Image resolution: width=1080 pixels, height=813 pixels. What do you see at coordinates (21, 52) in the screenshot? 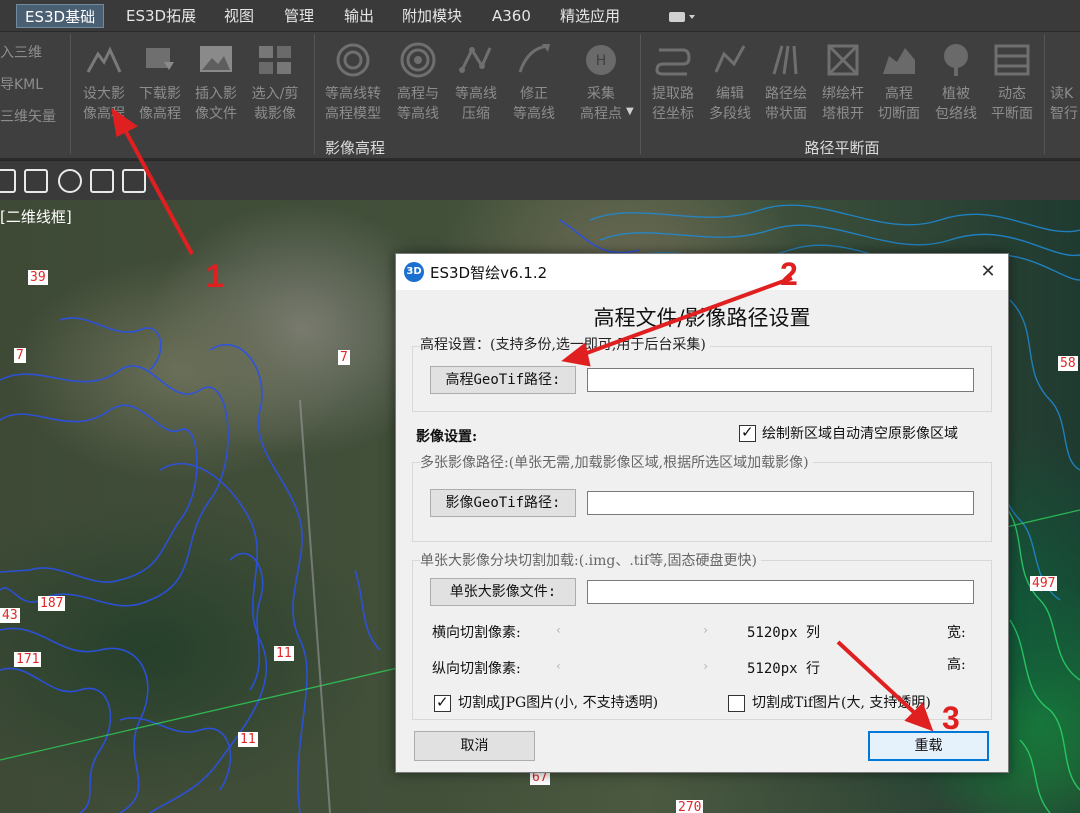
I see `ribbon-item-import-3d: 入三维` at bounding box center [21, 52].